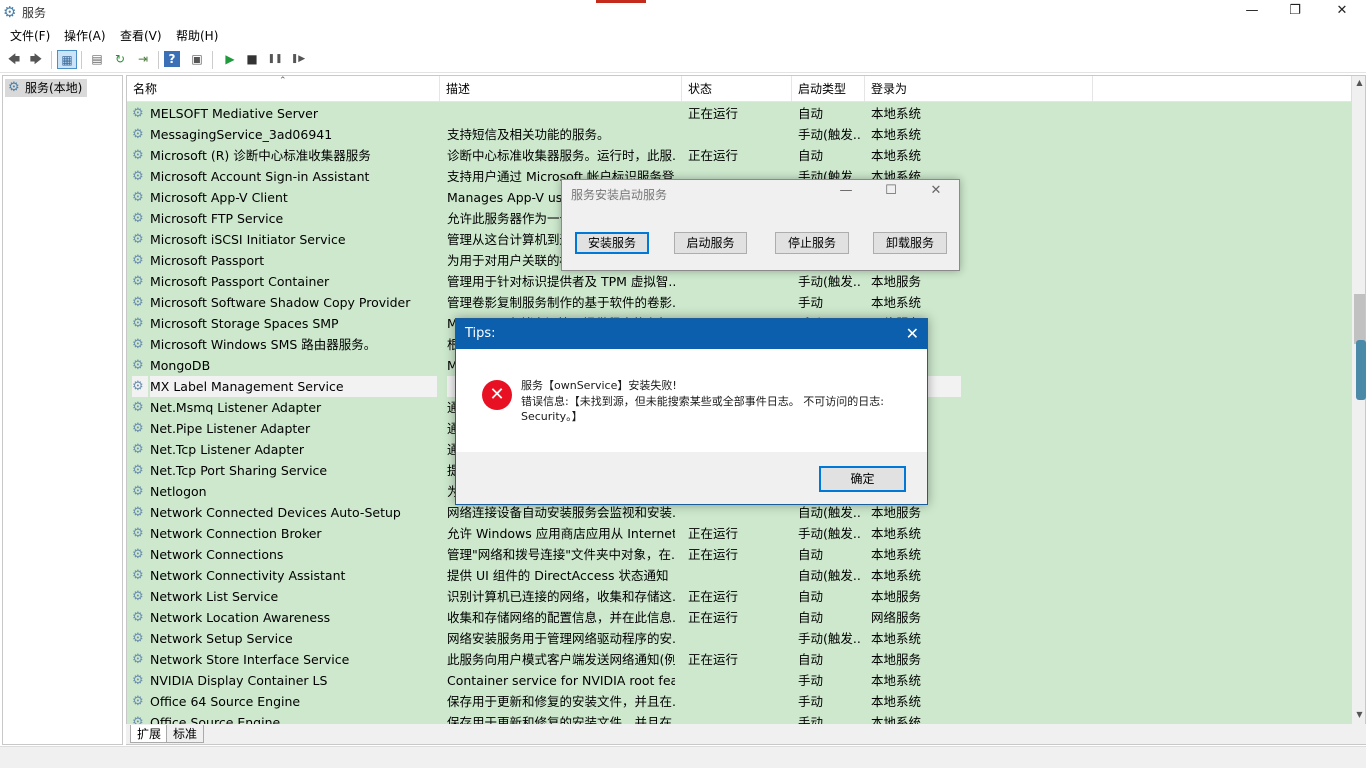 This screenshot has height=768, width=1366. What do you see at coordinates (561, 89) in the screenshot?
I see `column-header-description: 描述` at bounding box center [561, 89].